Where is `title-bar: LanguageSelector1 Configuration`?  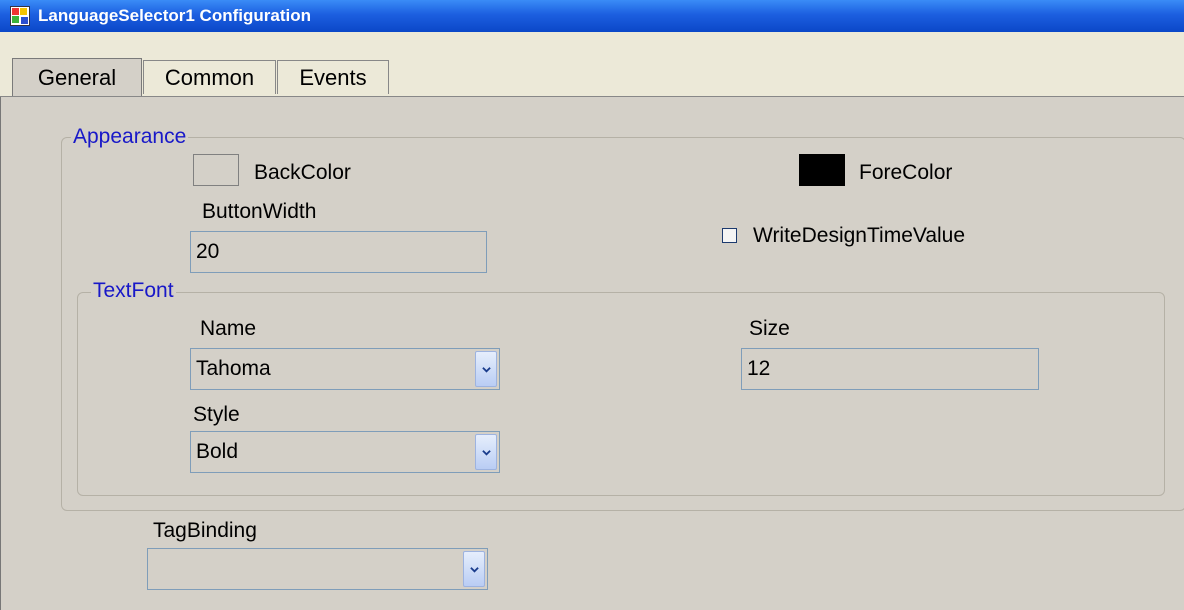 title-bar: LanguageSelector1 Configuration is located at coordinates (592, 16).